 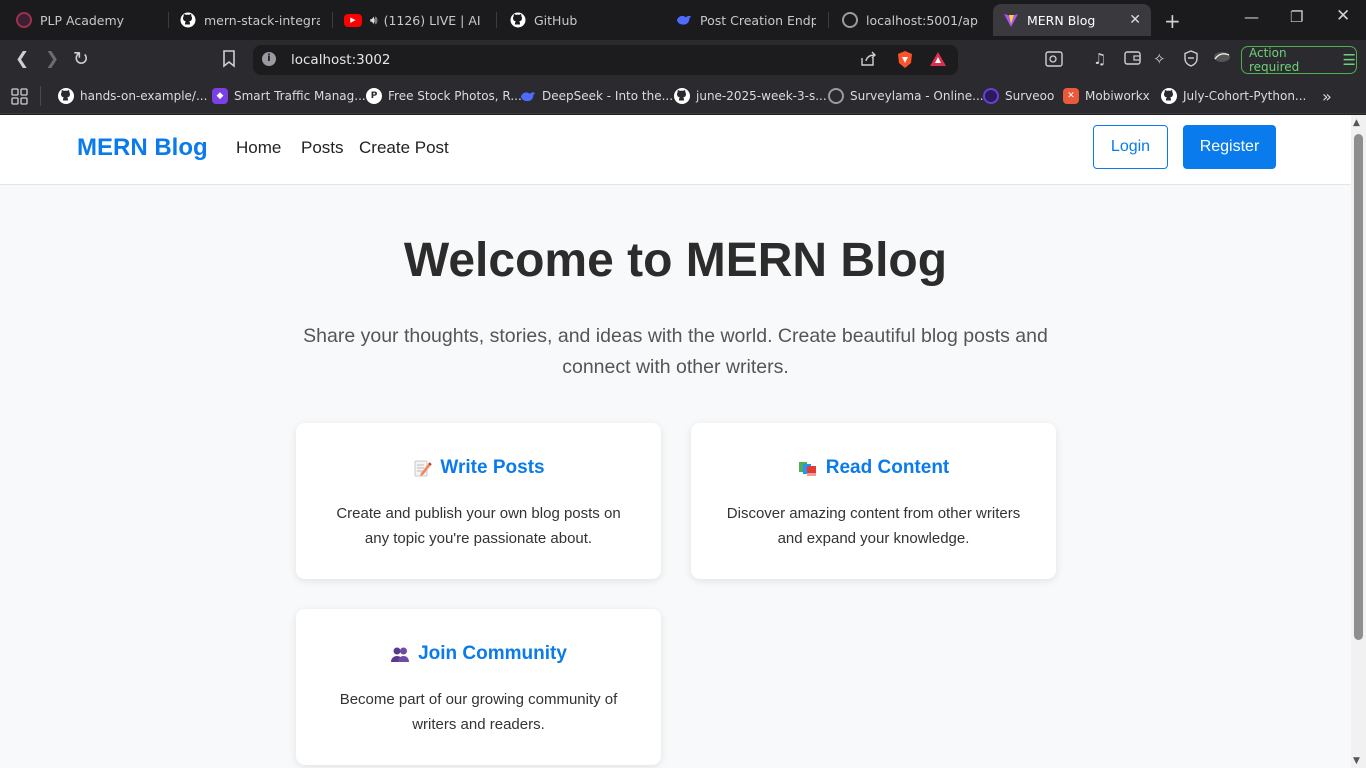 I want to click on card-title: Write Posts, so click(x=478, y=468).